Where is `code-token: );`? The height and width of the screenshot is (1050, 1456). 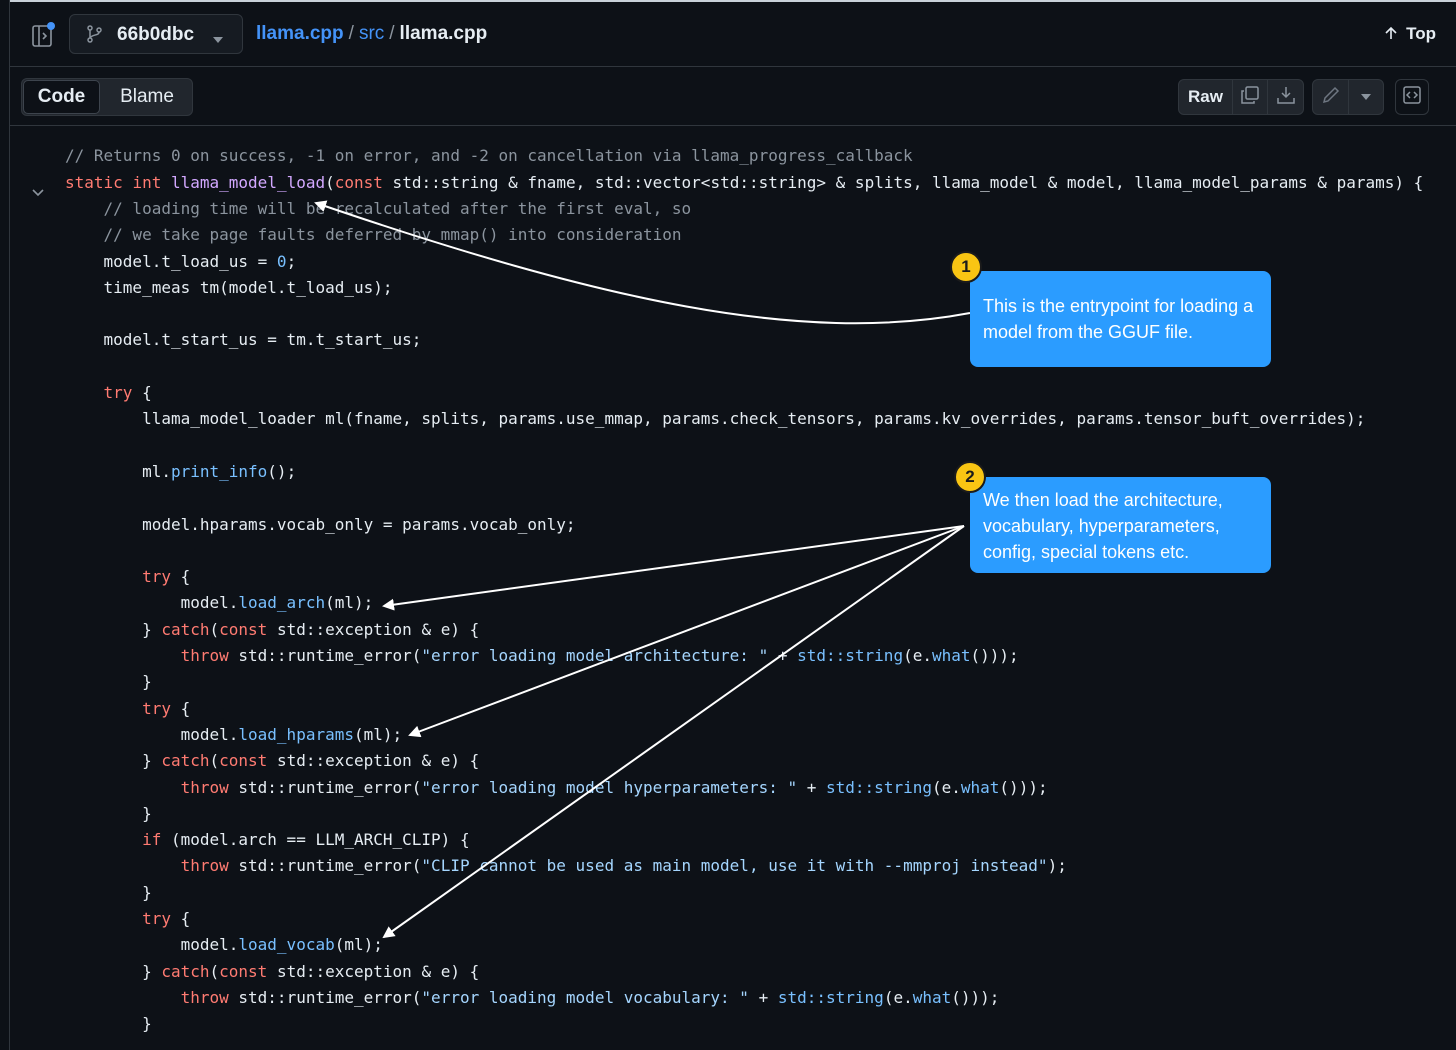
code-token: ); is located at coordinates (1057, 866).